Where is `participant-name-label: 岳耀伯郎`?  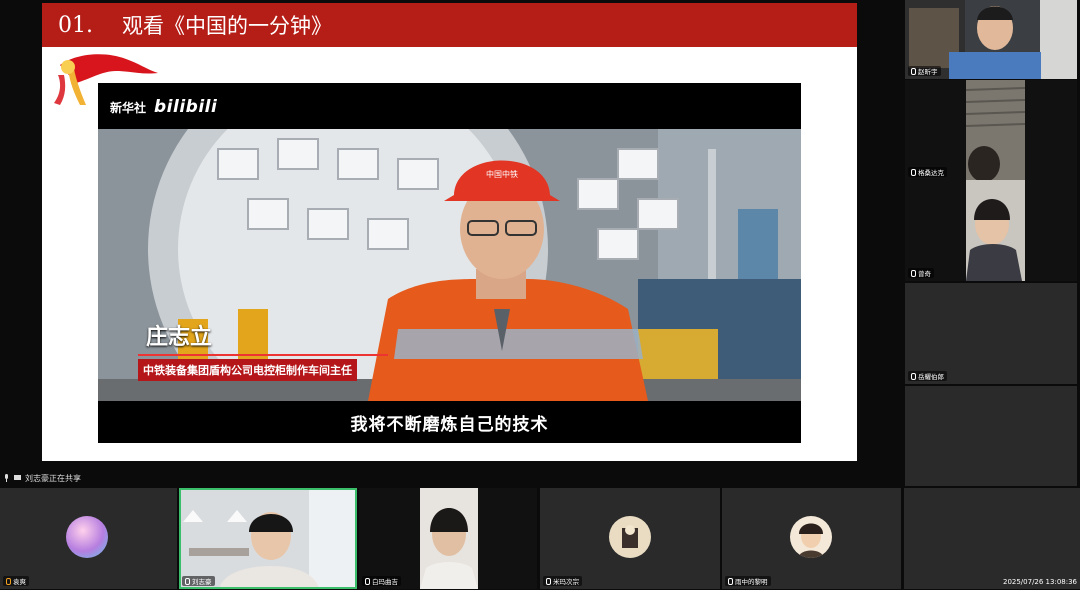 participant-name-label: 岳耀伯郎 is located at coordinates (927, 376).